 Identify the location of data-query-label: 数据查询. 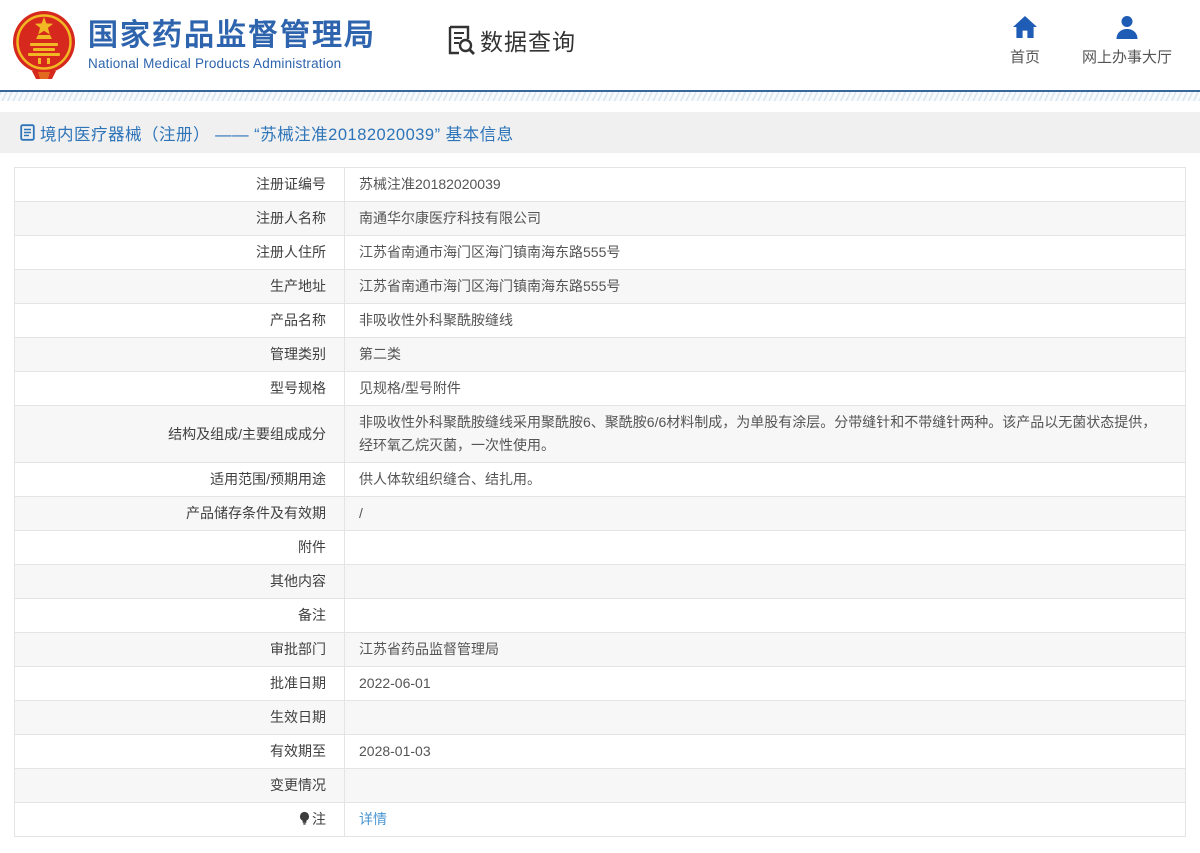
(528, 42).